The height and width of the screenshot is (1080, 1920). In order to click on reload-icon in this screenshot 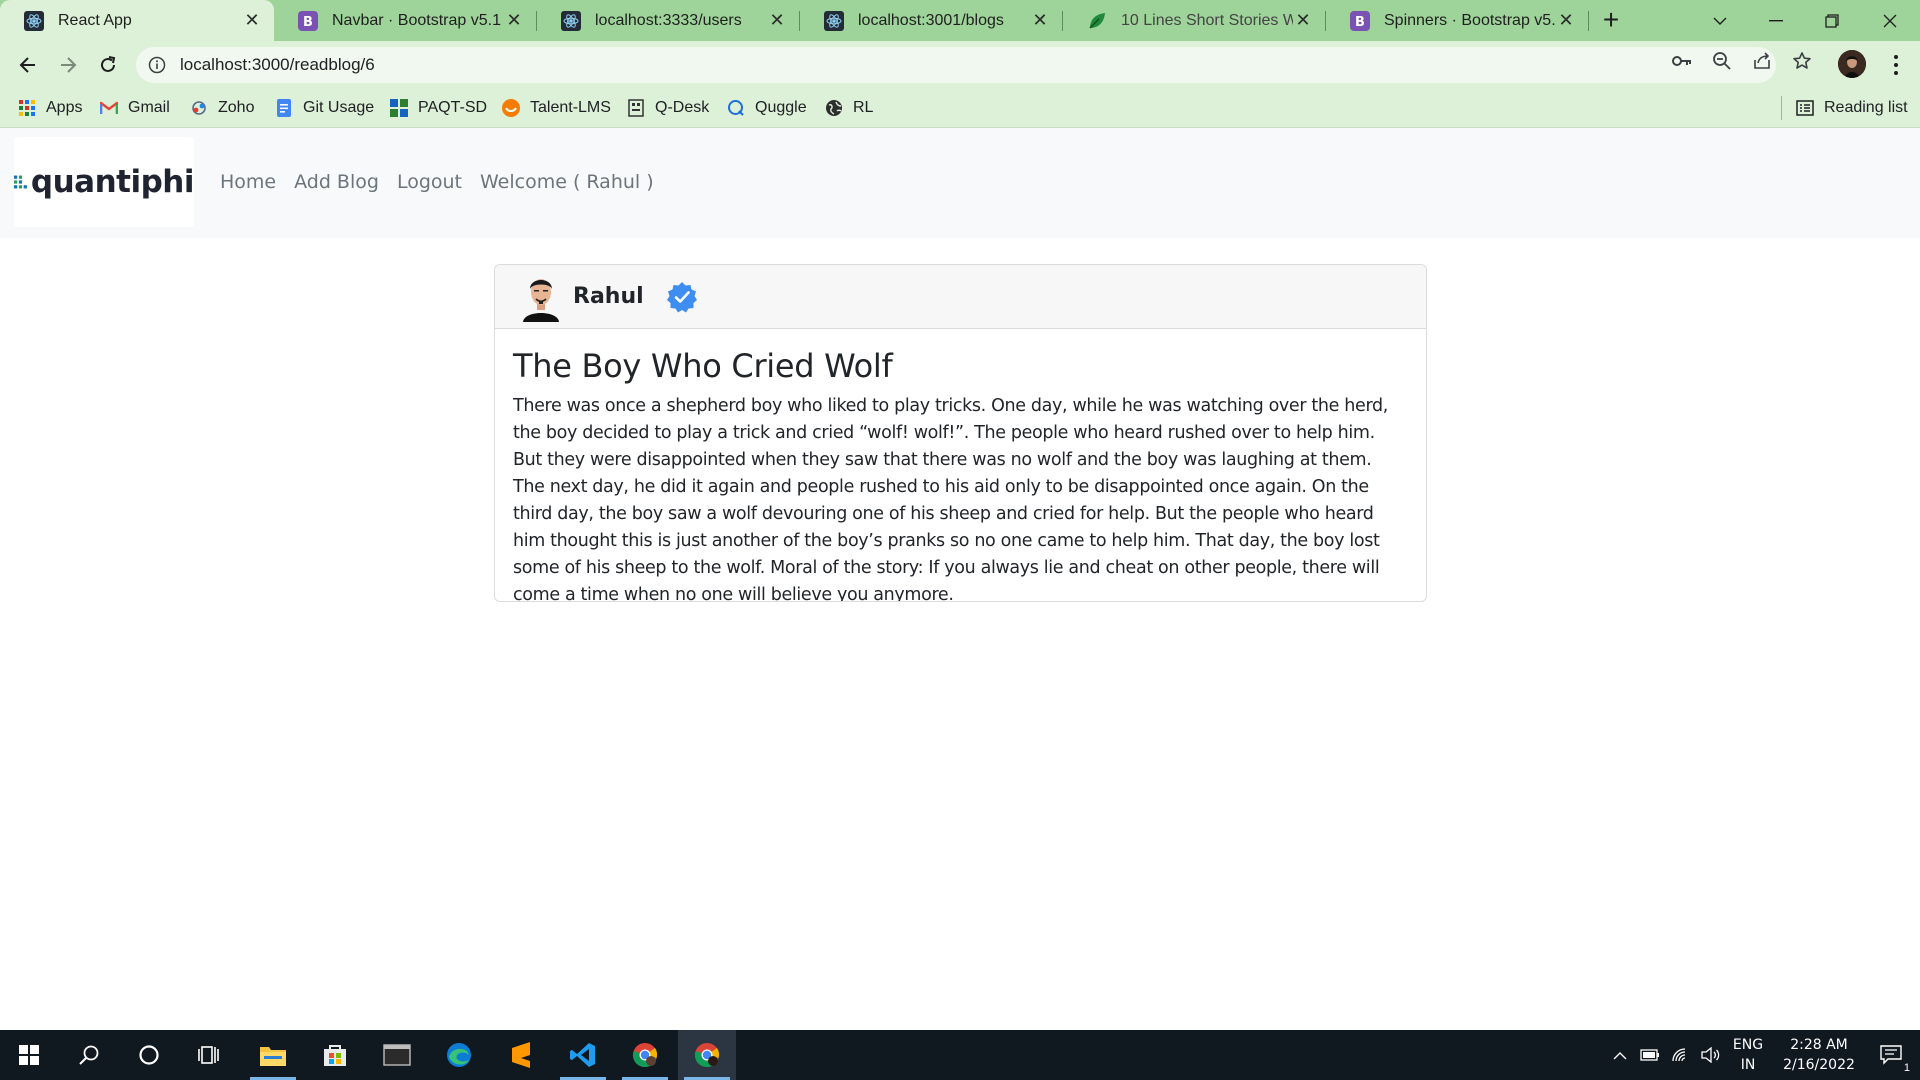, I will do `click(108, 64)`.